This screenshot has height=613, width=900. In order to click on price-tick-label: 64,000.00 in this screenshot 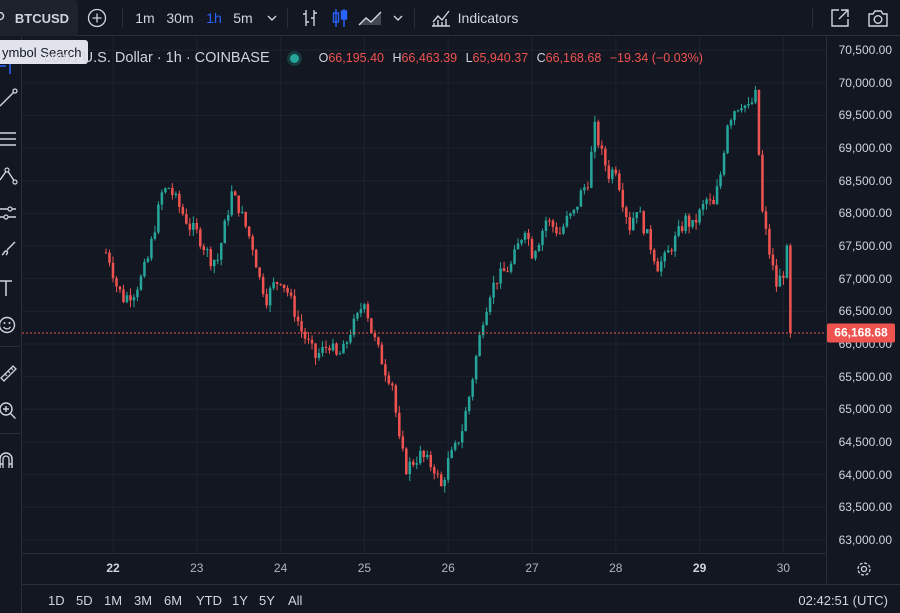, I will do `click(865, 474)`.